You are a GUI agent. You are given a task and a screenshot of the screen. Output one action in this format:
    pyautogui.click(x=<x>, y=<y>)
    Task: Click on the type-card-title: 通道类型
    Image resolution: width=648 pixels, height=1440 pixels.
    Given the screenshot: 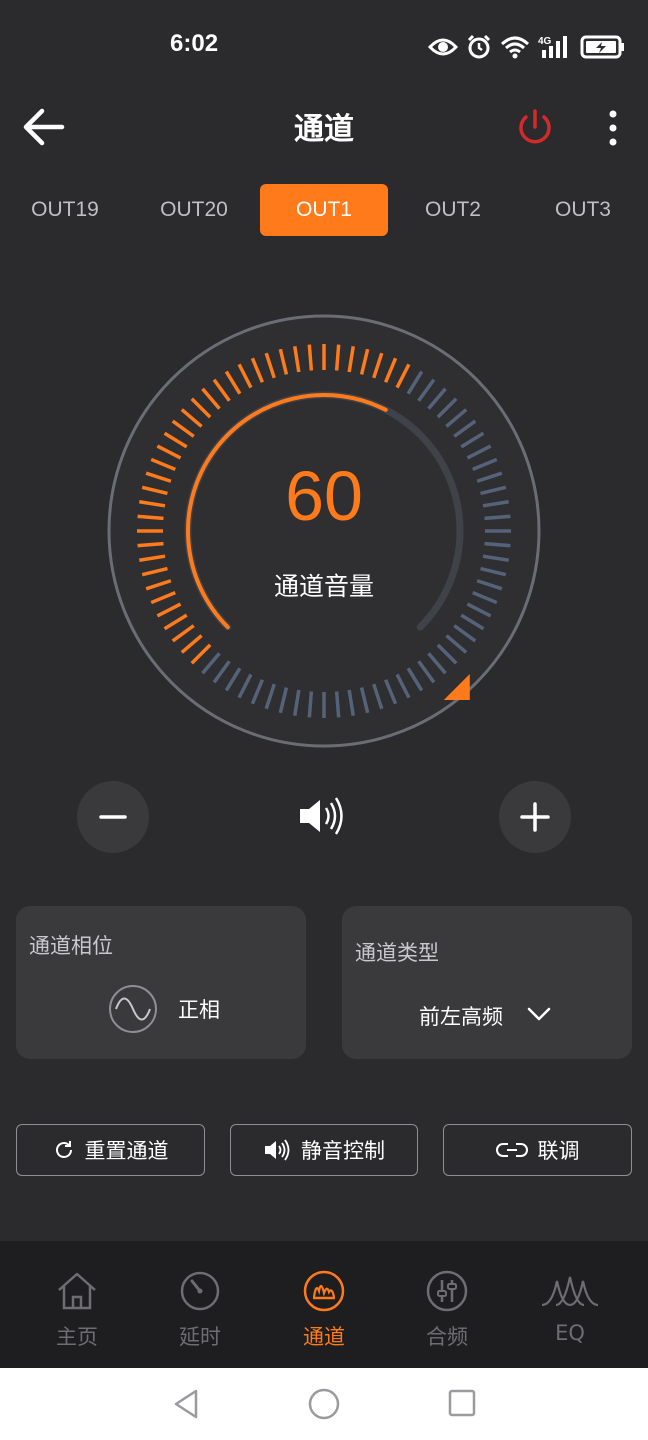 What is the action you would take?
    pyautogui.click(x=397, y=953)
    